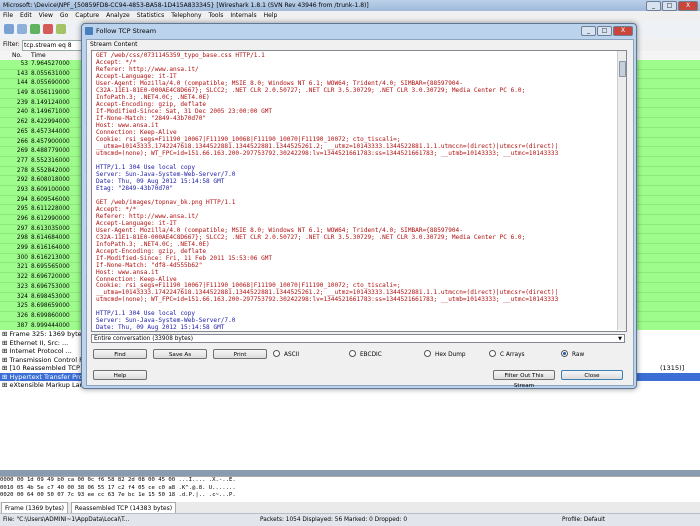 This screenshot has height=526, width=700. I want to click on column-time: Time, so click(38, 55).